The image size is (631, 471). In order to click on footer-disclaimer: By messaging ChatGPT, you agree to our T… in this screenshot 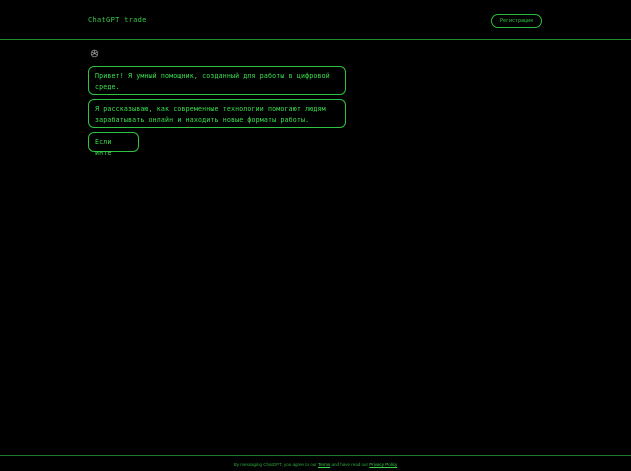, I will do `click(315, 463)`.